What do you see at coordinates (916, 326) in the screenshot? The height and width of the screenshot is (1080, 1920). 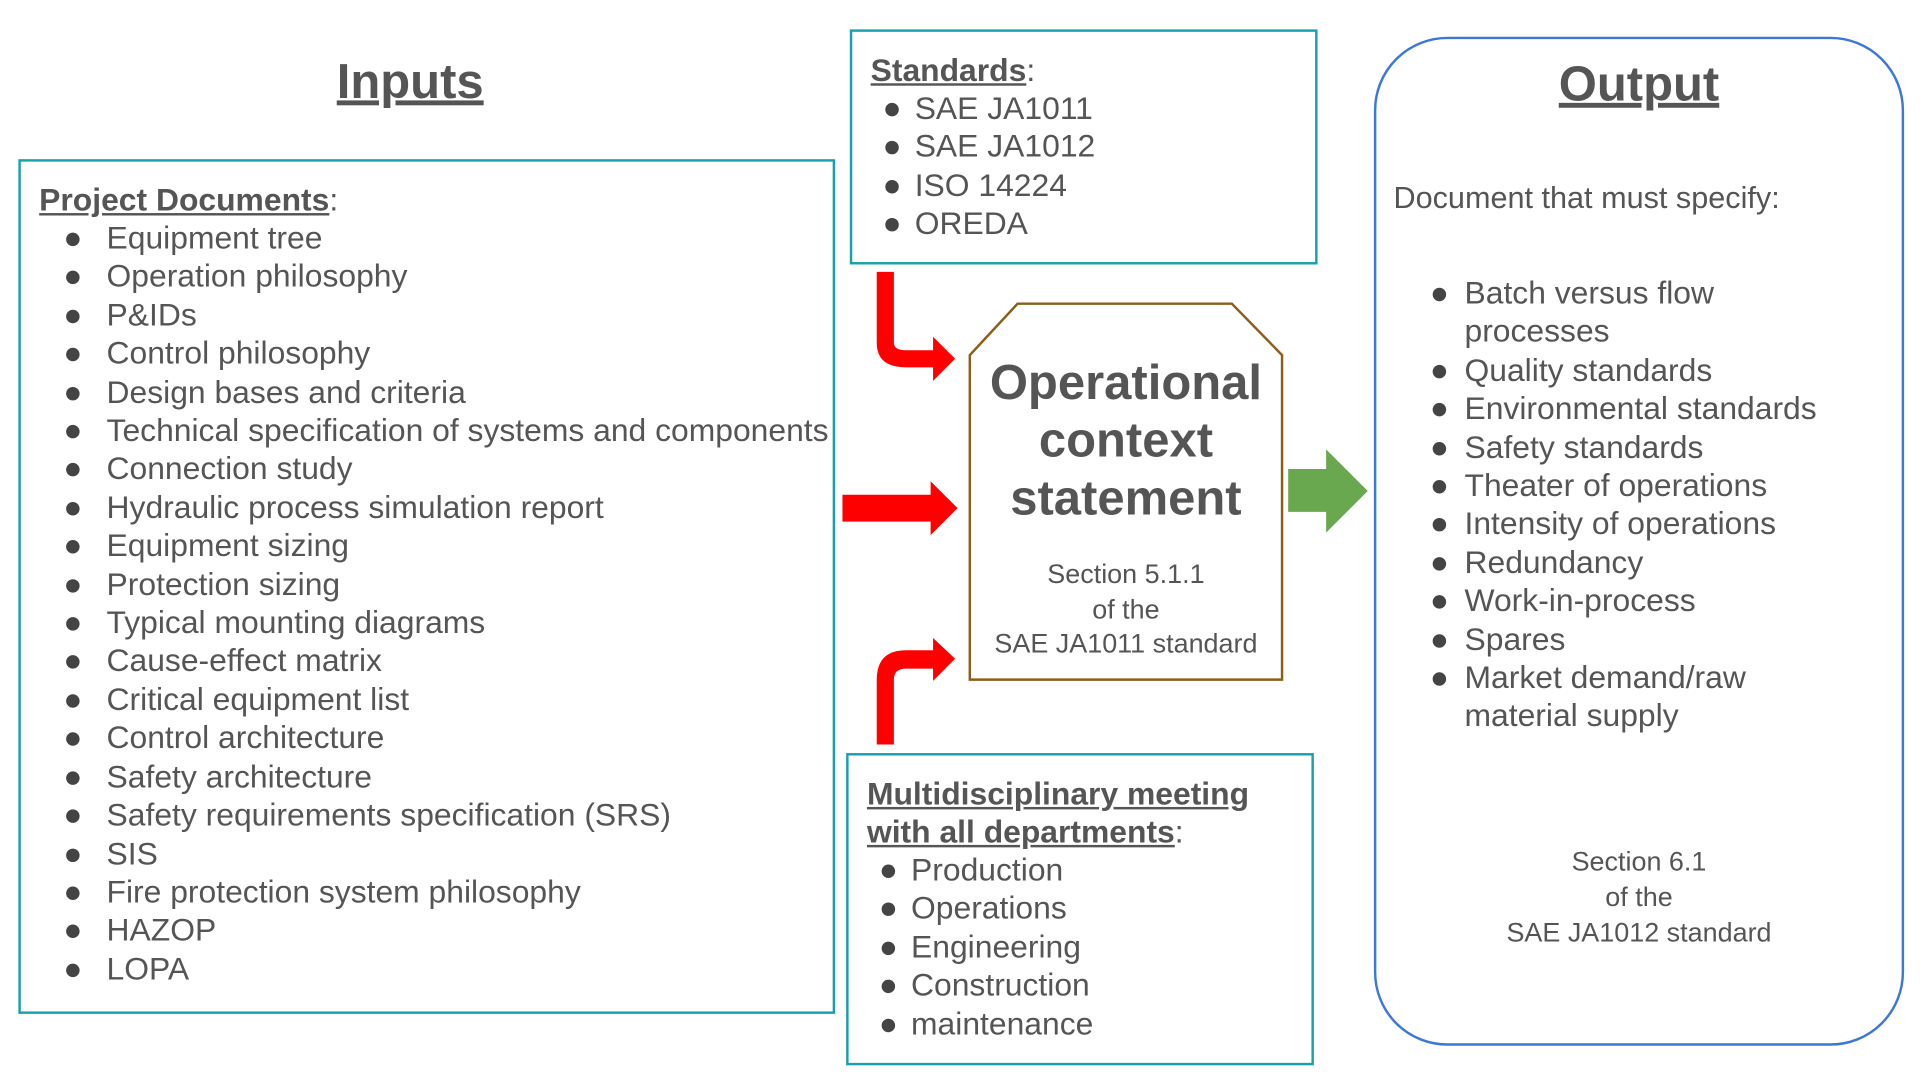 I see `arrow-from-standards` at bounding box center [916, 326].